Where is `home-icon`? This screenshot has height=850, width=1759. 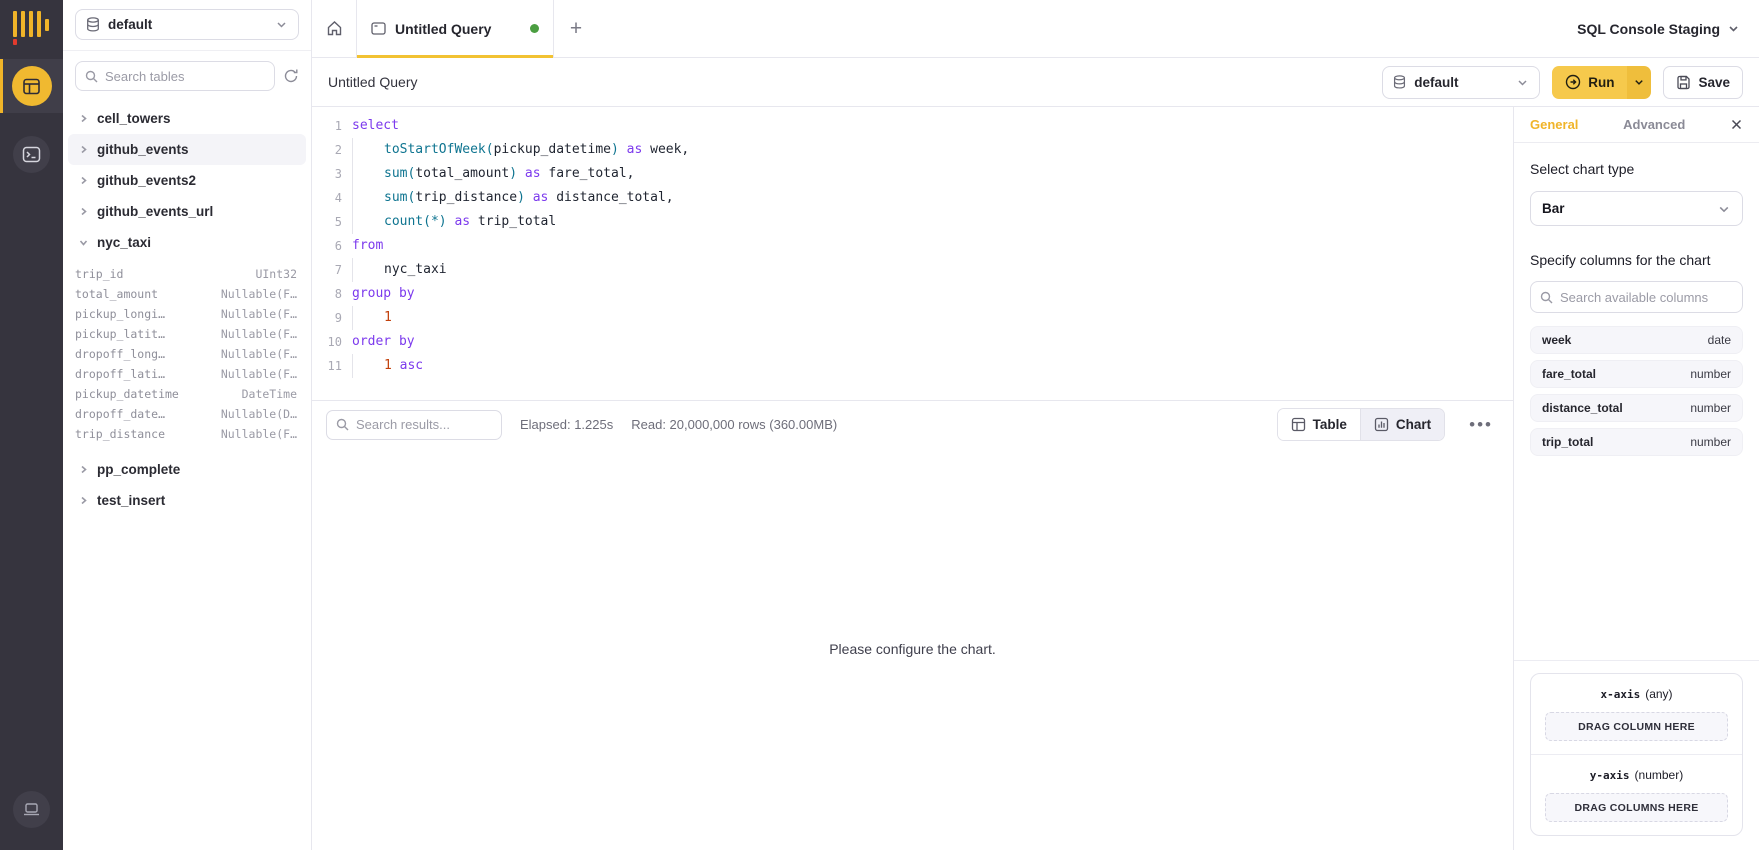 home-icon is located at coordinates (334, 28).